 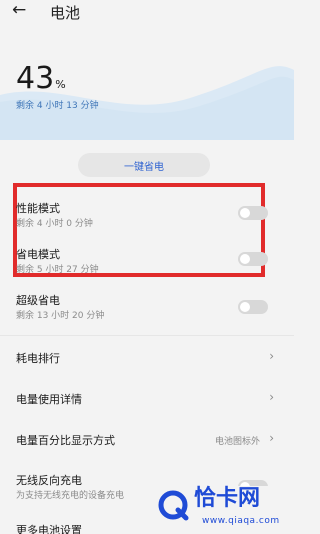 I want to click on mode-remaining: 剩余 13 小时 20 分钟, so click(x=60, y=316).